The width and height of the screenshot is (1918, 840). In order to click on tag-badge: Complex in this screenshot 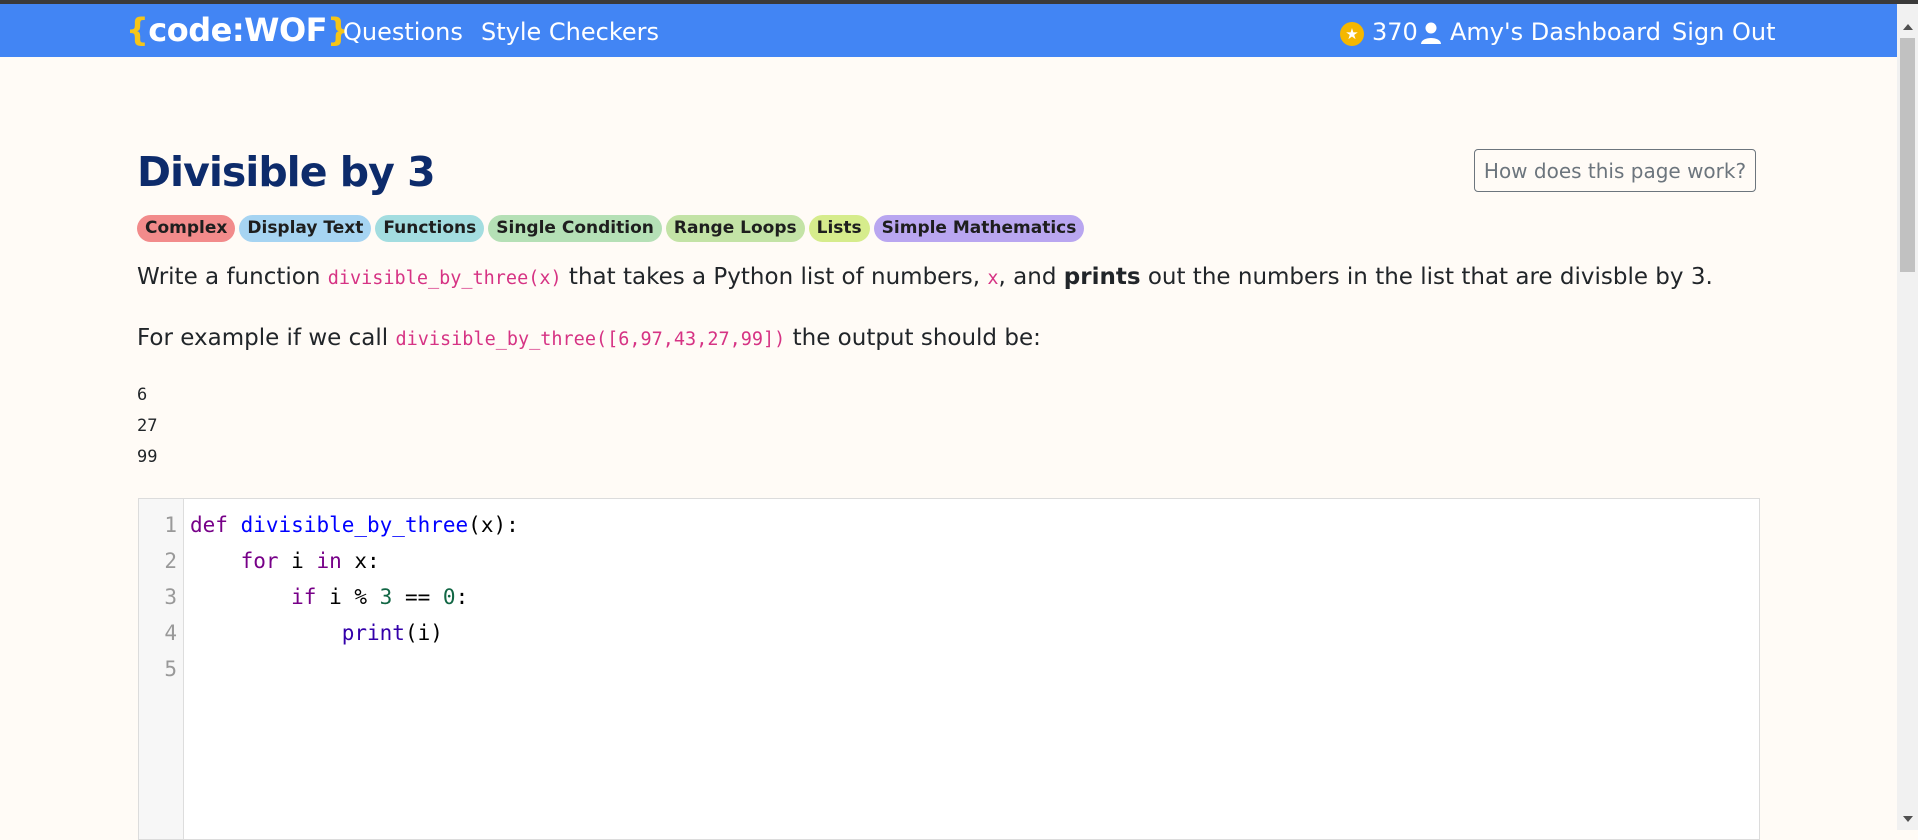, I will do `click(186, 228)`.